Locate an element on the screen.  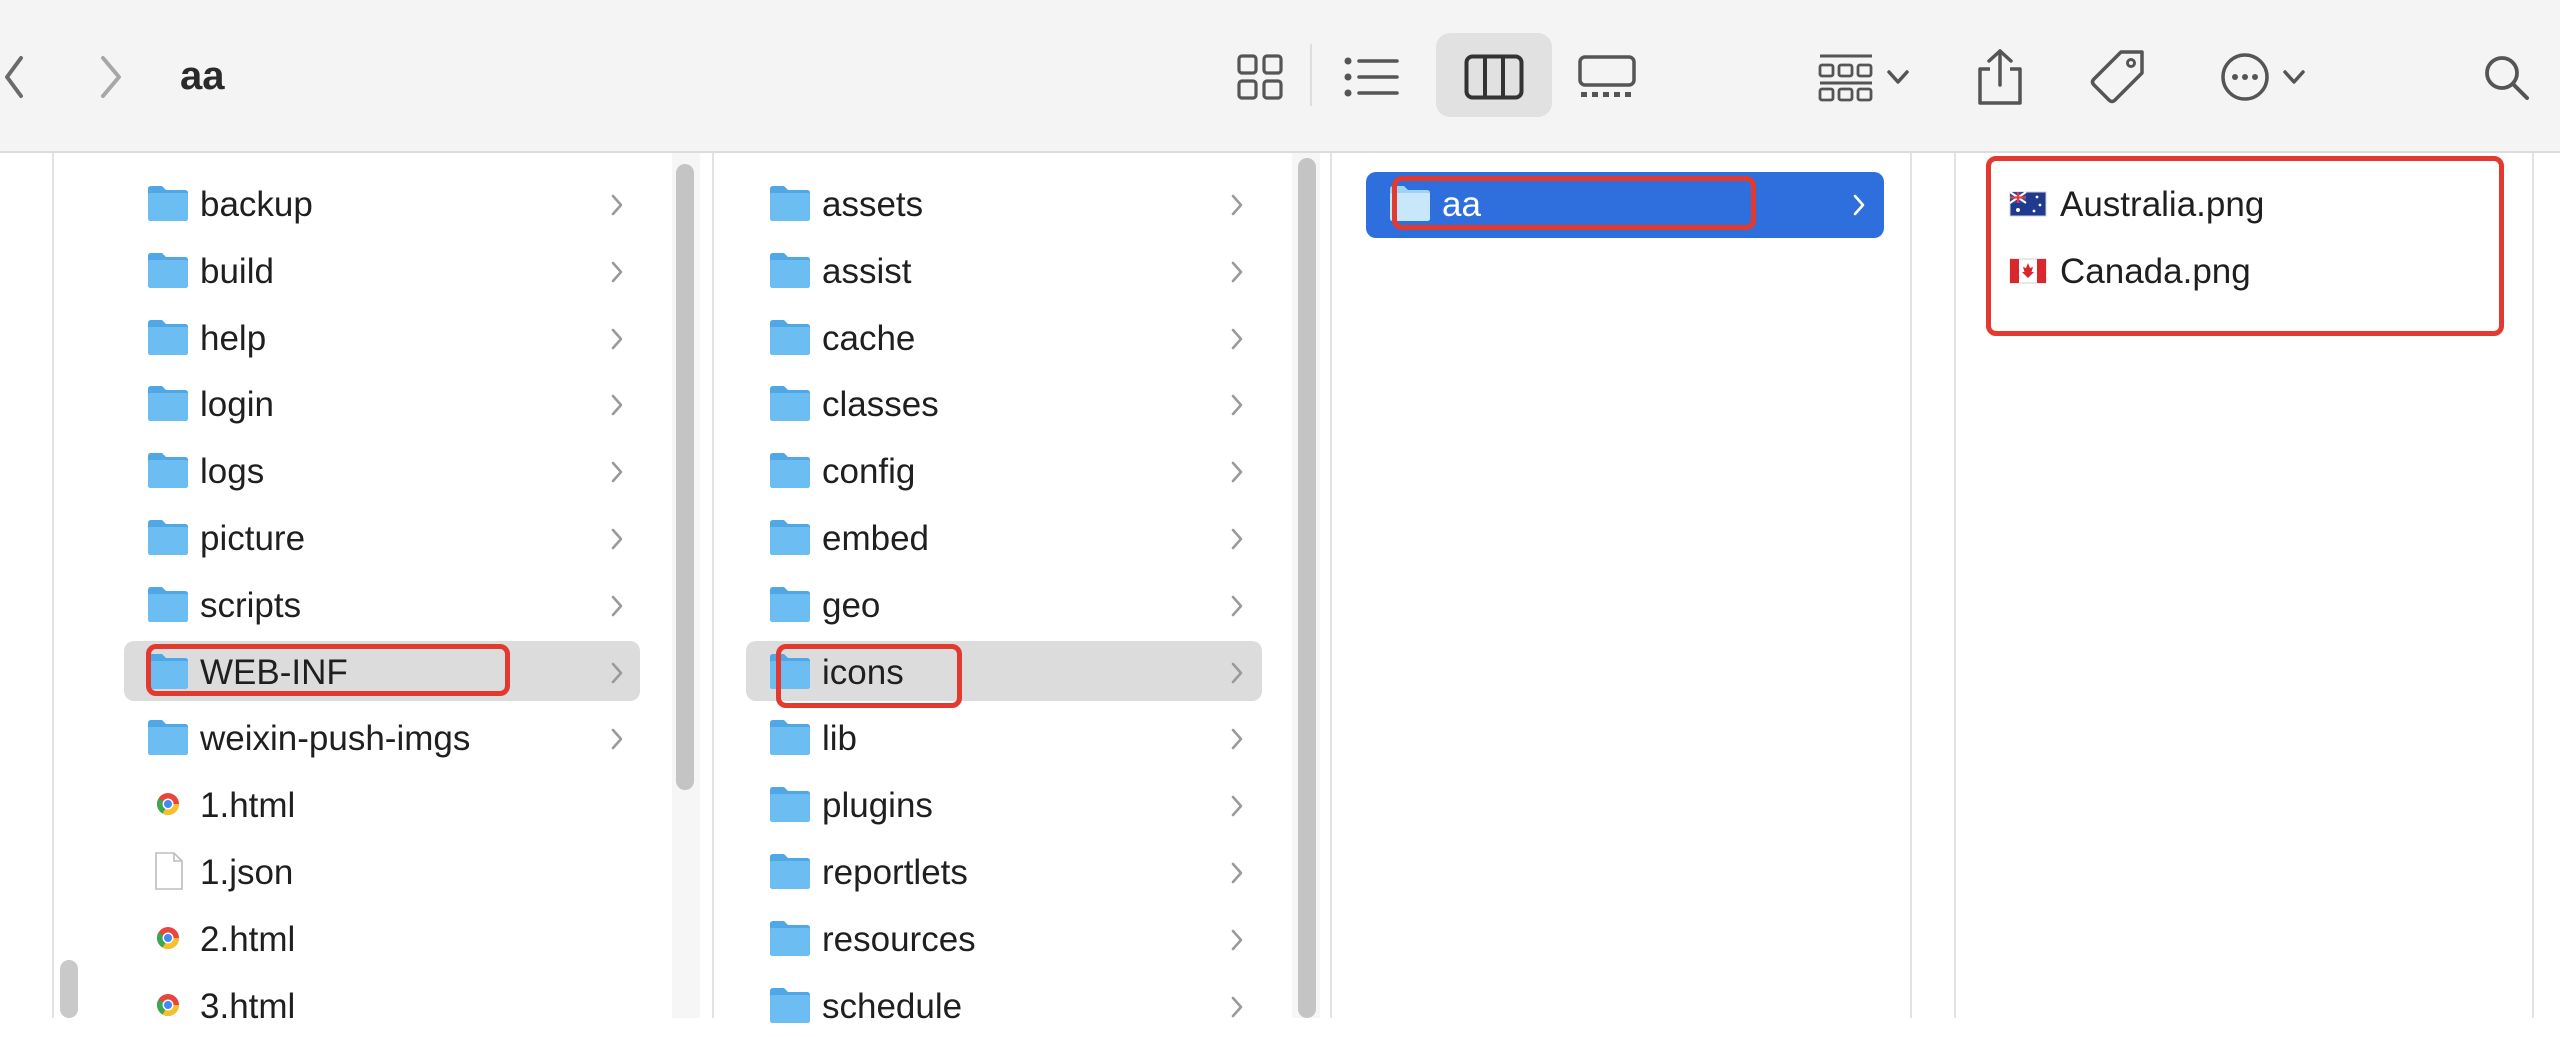
share-button is located at coordinates (2000, 76).